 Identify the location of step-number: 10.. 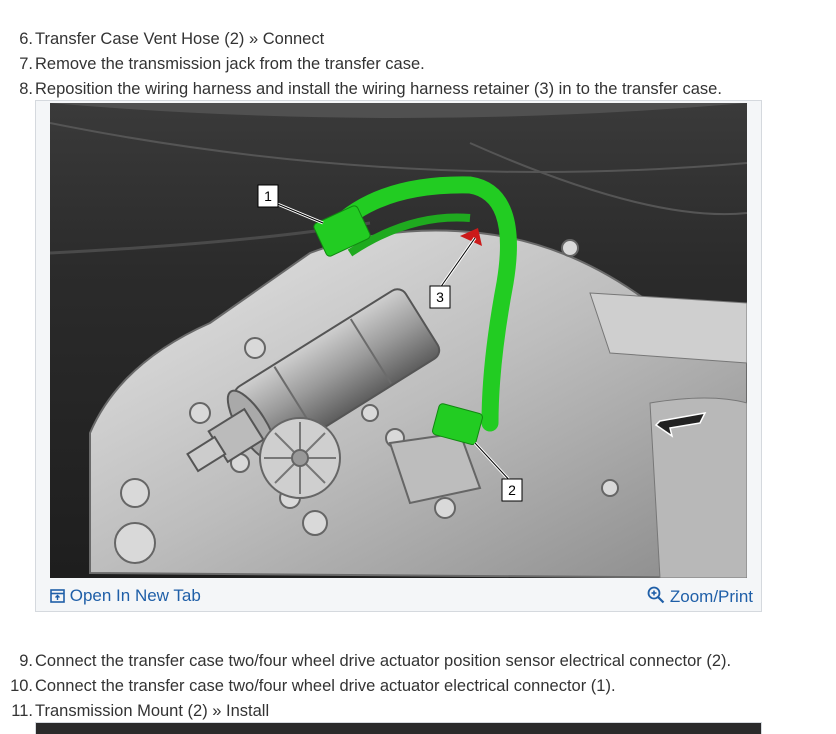
(21, 686).